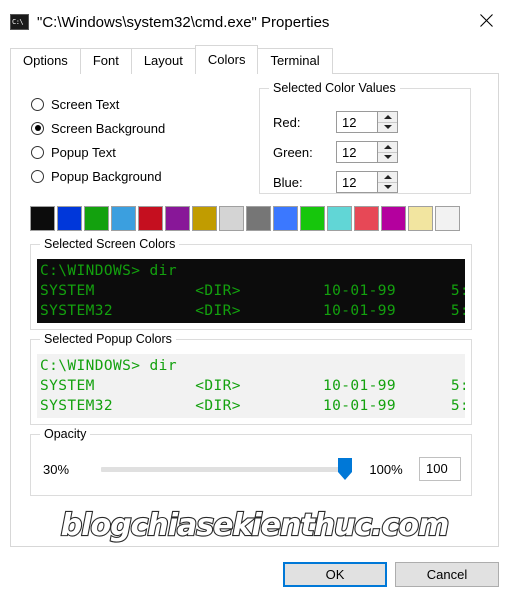 This screenshot has height=597, width=509. What do you see at coordinates (37, 128) in the screenshot?
I see `radio-indicator-selected` at bounding box center [37, 128].